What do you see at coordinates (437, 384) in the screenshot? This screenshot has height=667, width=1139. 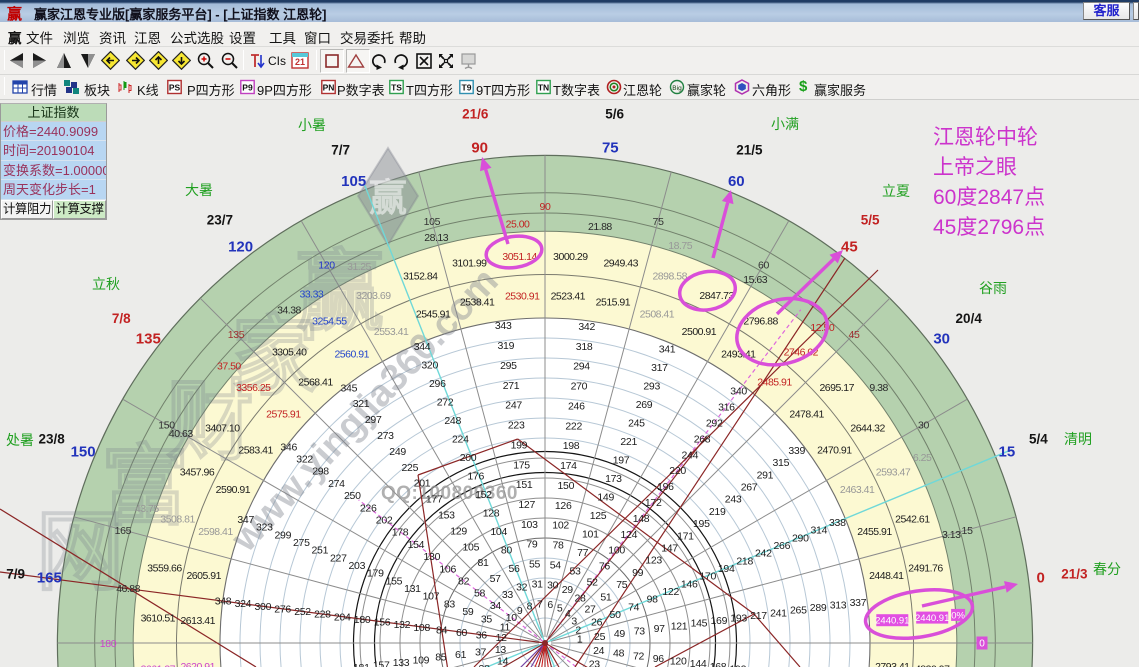 I see `svg-text: 296` at bounding box center [437, 384].